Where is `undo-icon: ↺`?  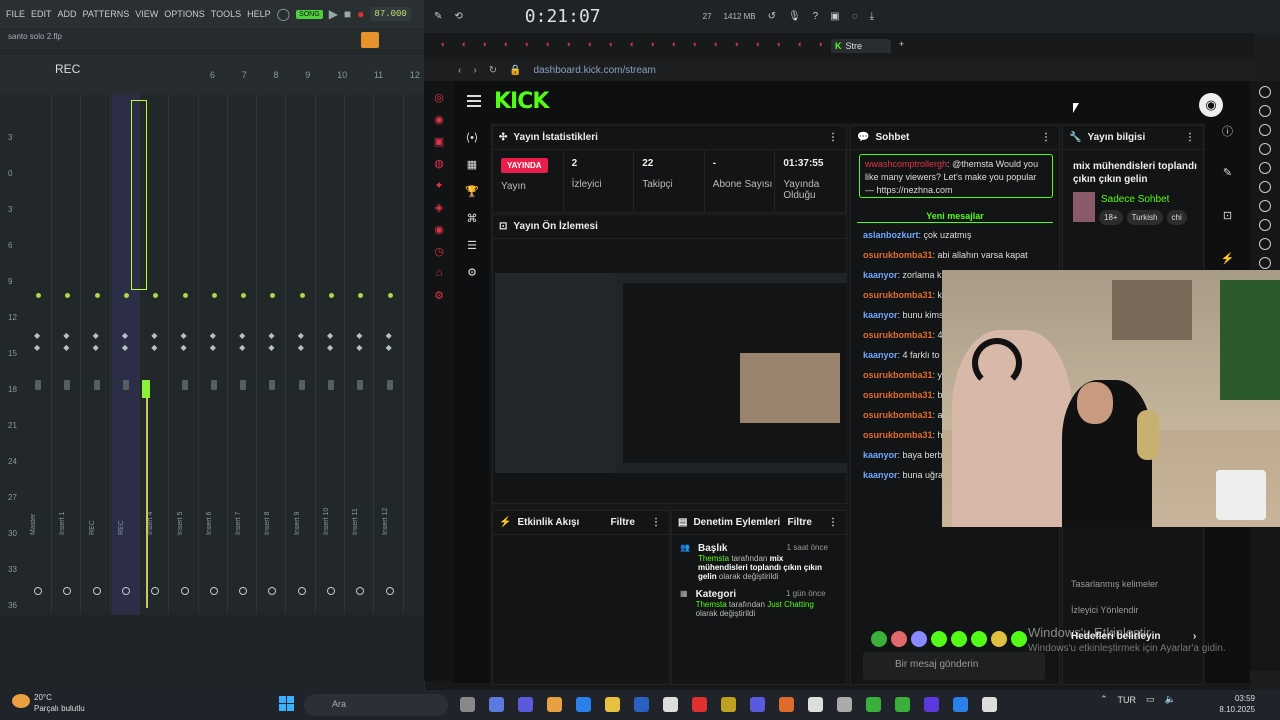
undo-icon: ↺ is located at coordinates (772, 16).